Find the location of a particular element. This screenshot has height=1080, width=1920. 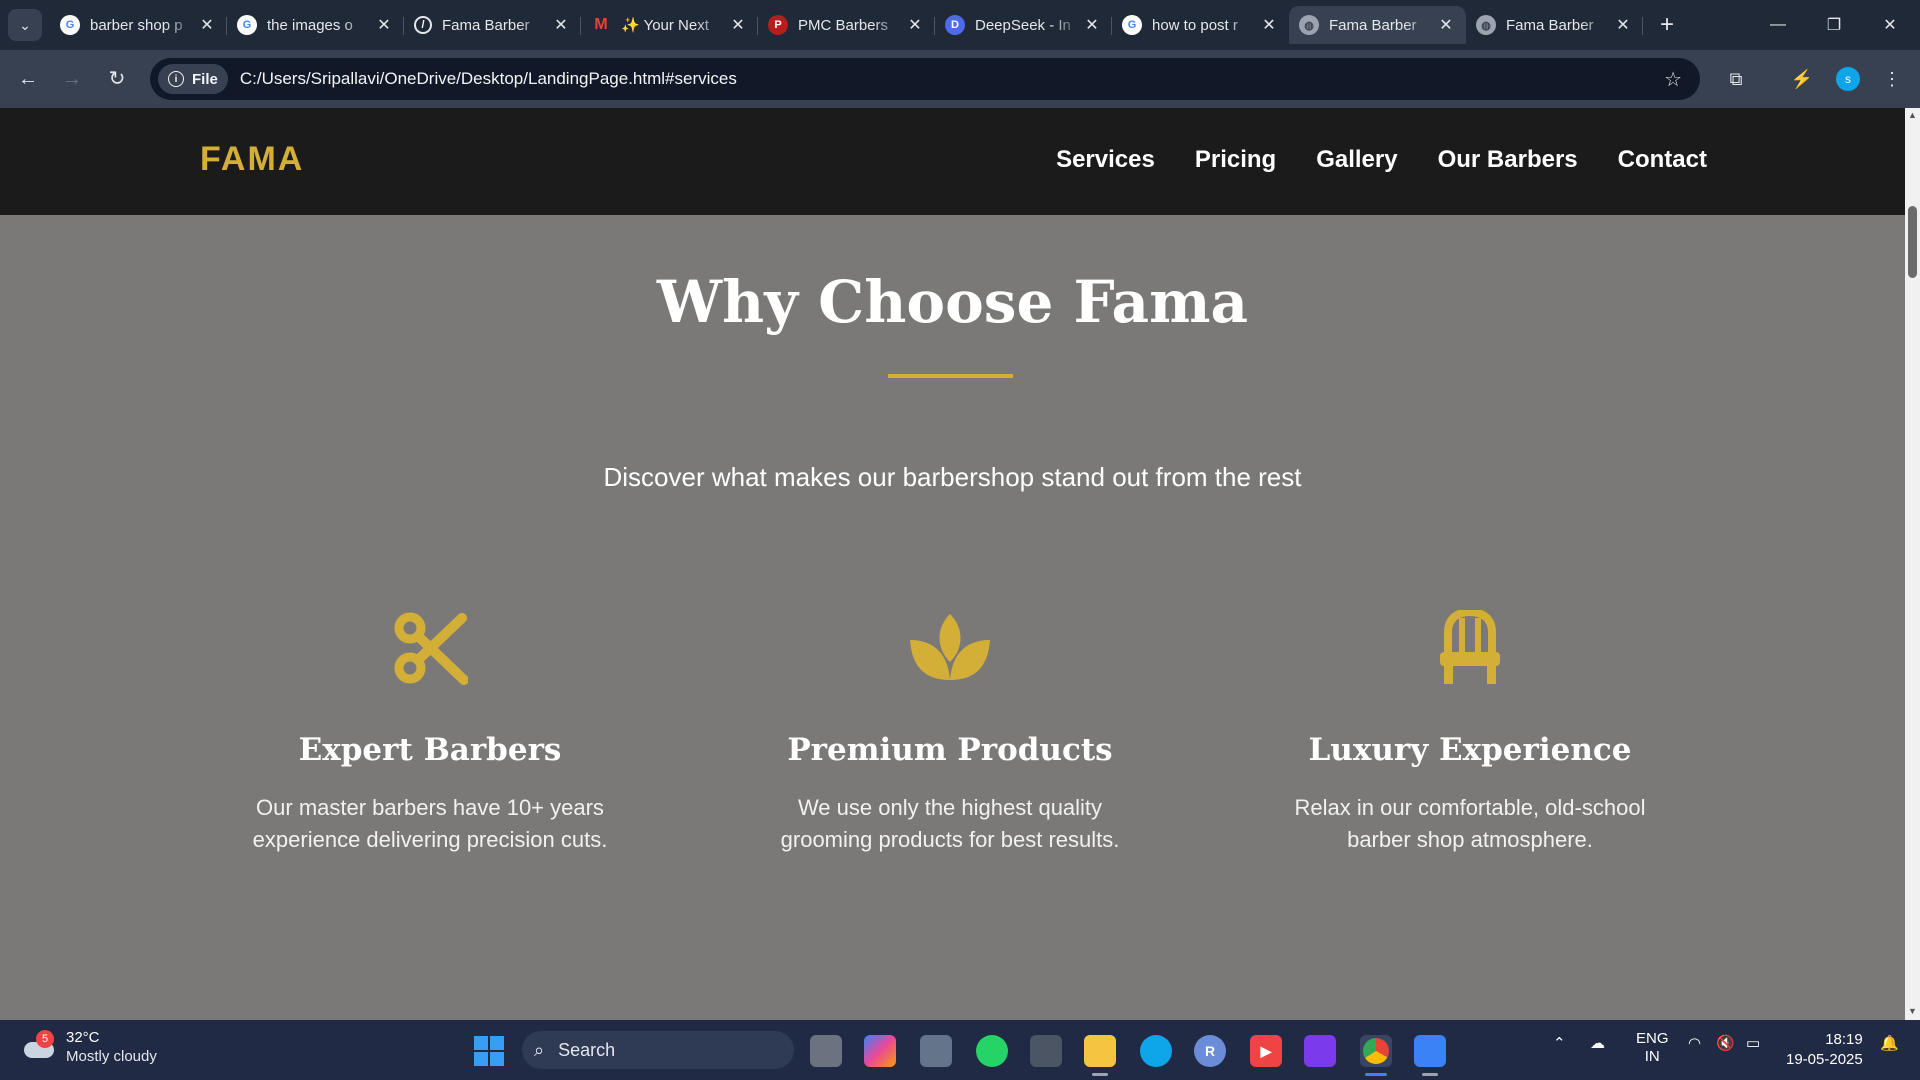

active-indicator is located at coordinates (1376, 1074).